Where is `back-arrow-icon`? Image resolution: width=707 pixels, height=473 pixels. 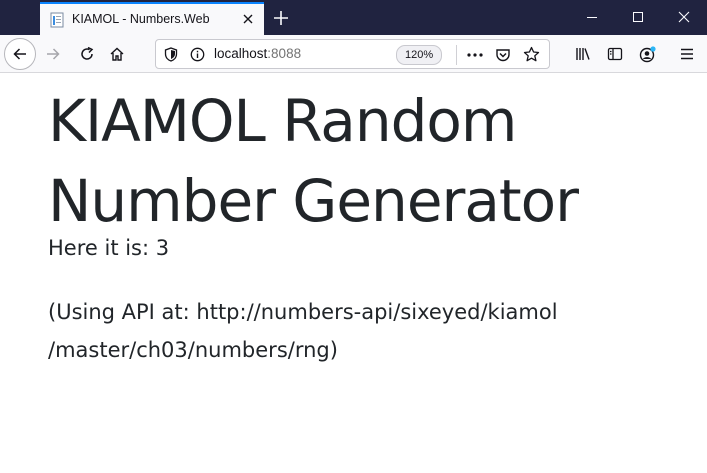 back-arrow-icon is located at coordinates (19, 54).